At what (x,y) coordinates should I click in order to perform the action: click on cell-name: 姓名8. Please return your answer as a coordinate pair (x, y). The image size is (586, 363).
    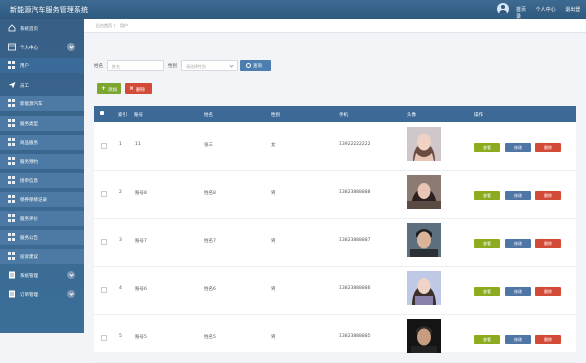
    Looking at the image, I should click on (210, 193).